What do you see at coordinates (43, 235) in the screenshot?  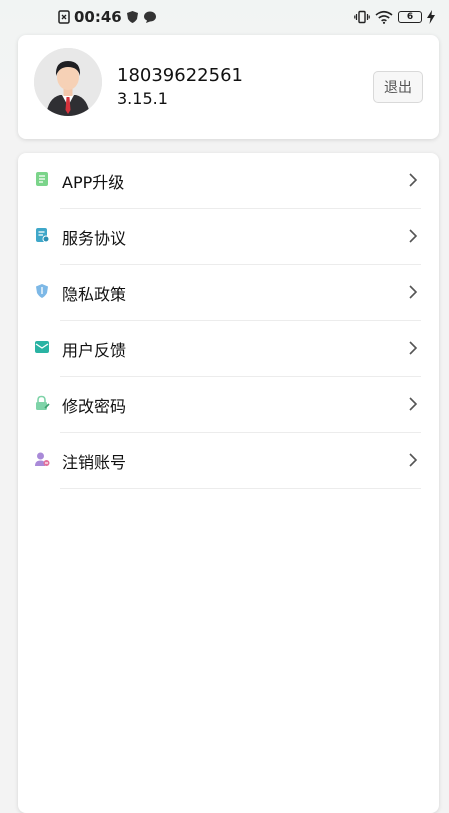 I see `contract-icon` at bounding box center [43, 235].